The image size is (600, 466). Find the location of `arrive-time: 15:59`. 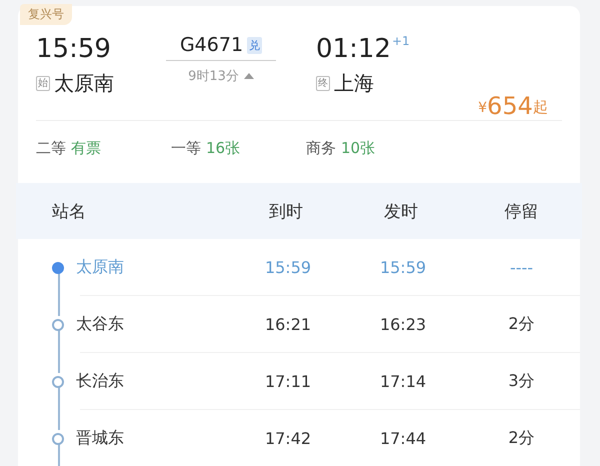

arrive-time: 15:59 is located at coordinates (288, 267).